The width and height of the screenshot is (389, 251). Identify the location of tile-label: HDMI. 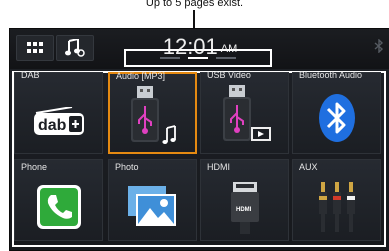
(218, 167).